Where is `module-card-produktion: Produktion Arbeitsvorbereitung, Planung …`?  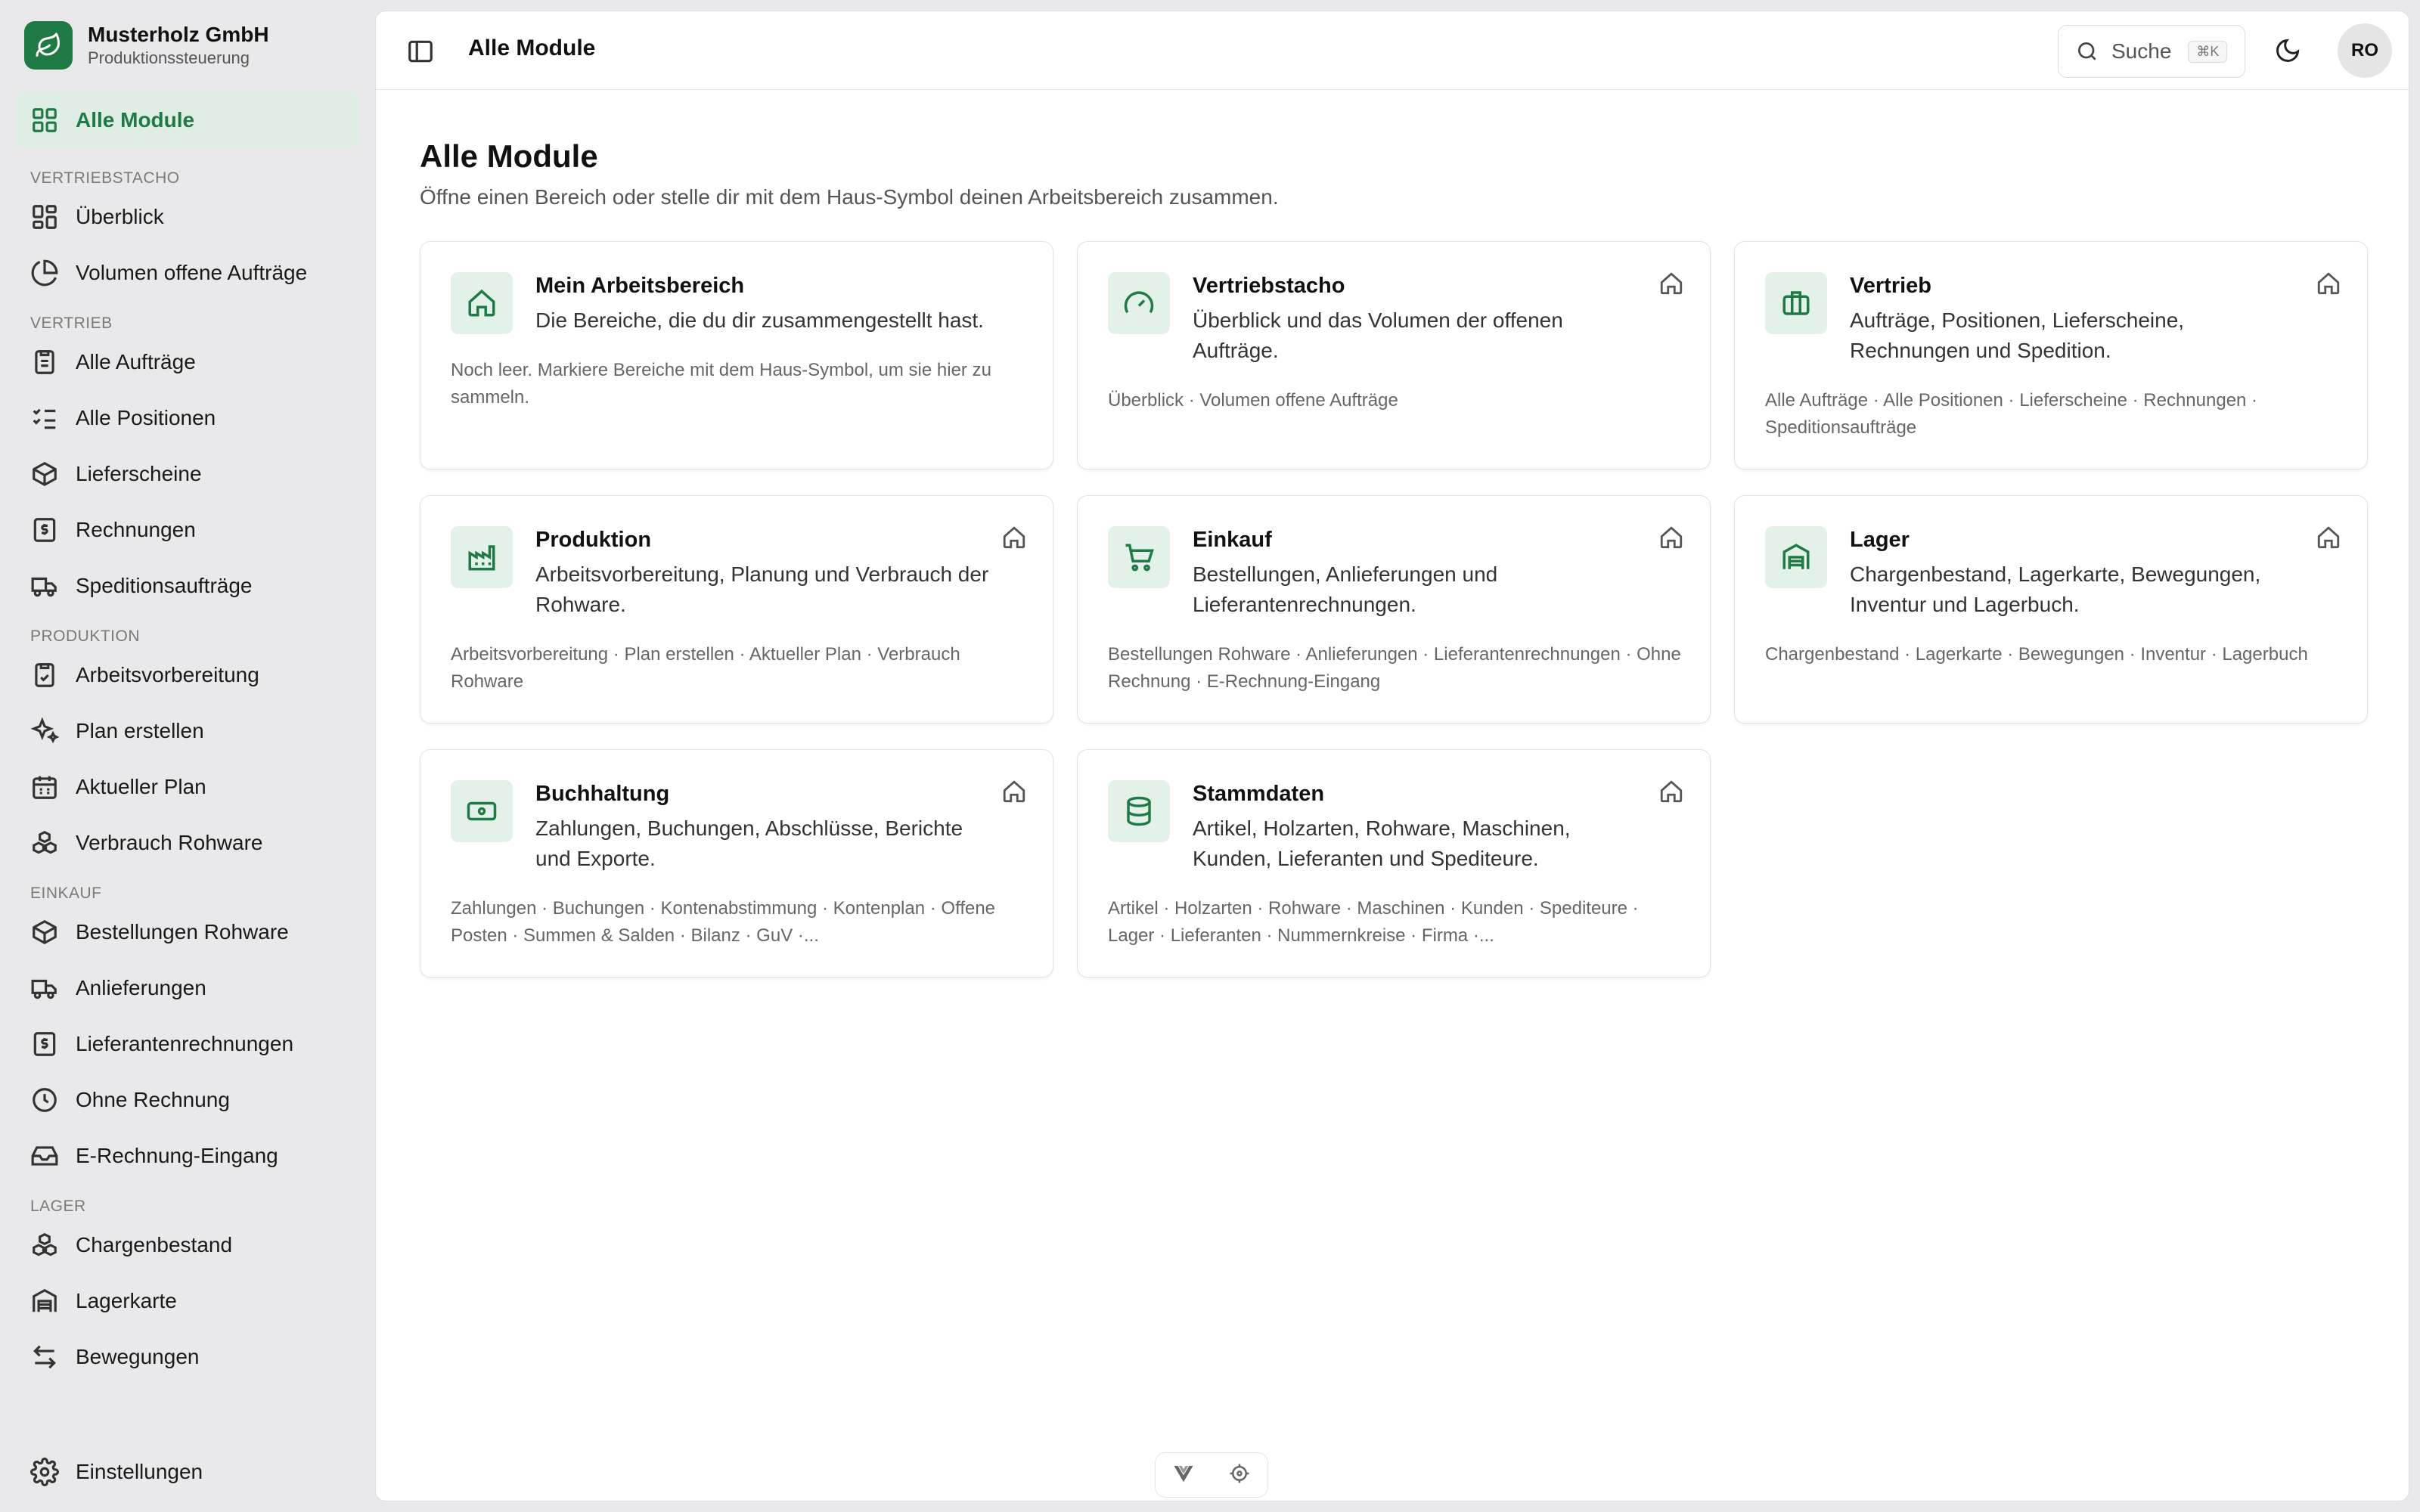 module-card-produktion: Produktion Arbeitsvorbereitung, Planung … is located at coordinates (736, 609).